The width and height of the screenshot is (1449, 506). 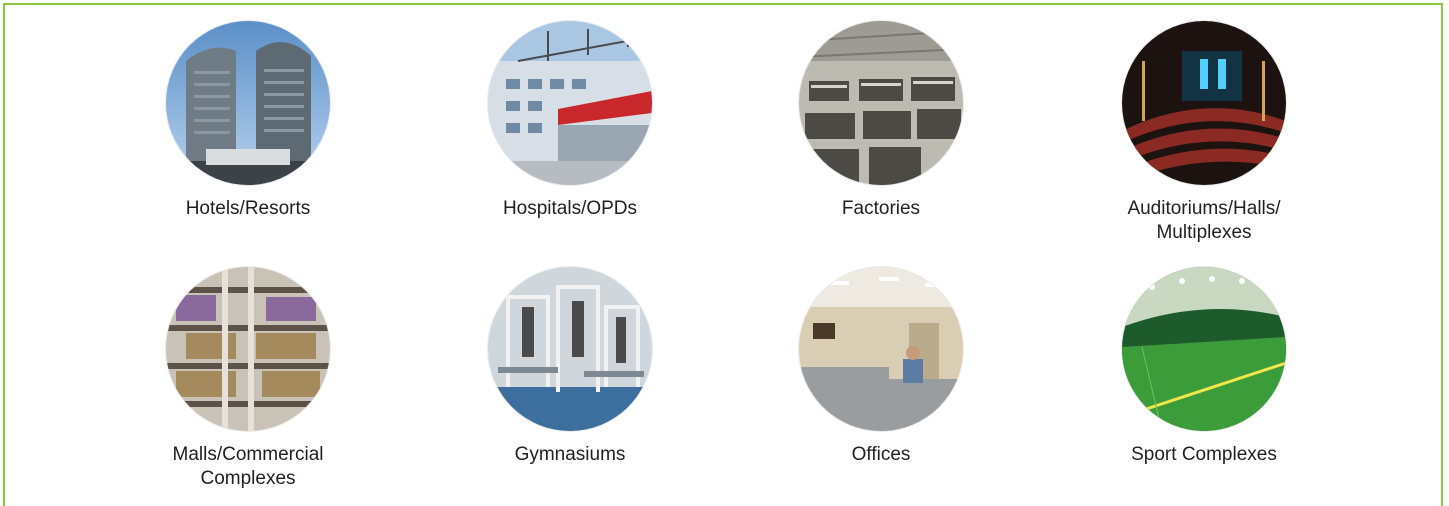 I want to click on auditoriums-photo, so click(x=1204, y=103).